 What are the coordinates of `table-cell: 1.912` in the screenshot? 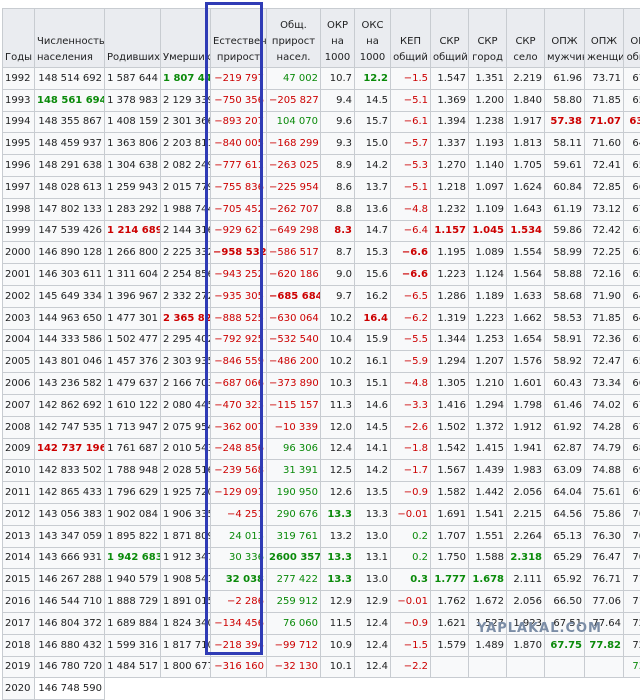 It's located at (526, 427).